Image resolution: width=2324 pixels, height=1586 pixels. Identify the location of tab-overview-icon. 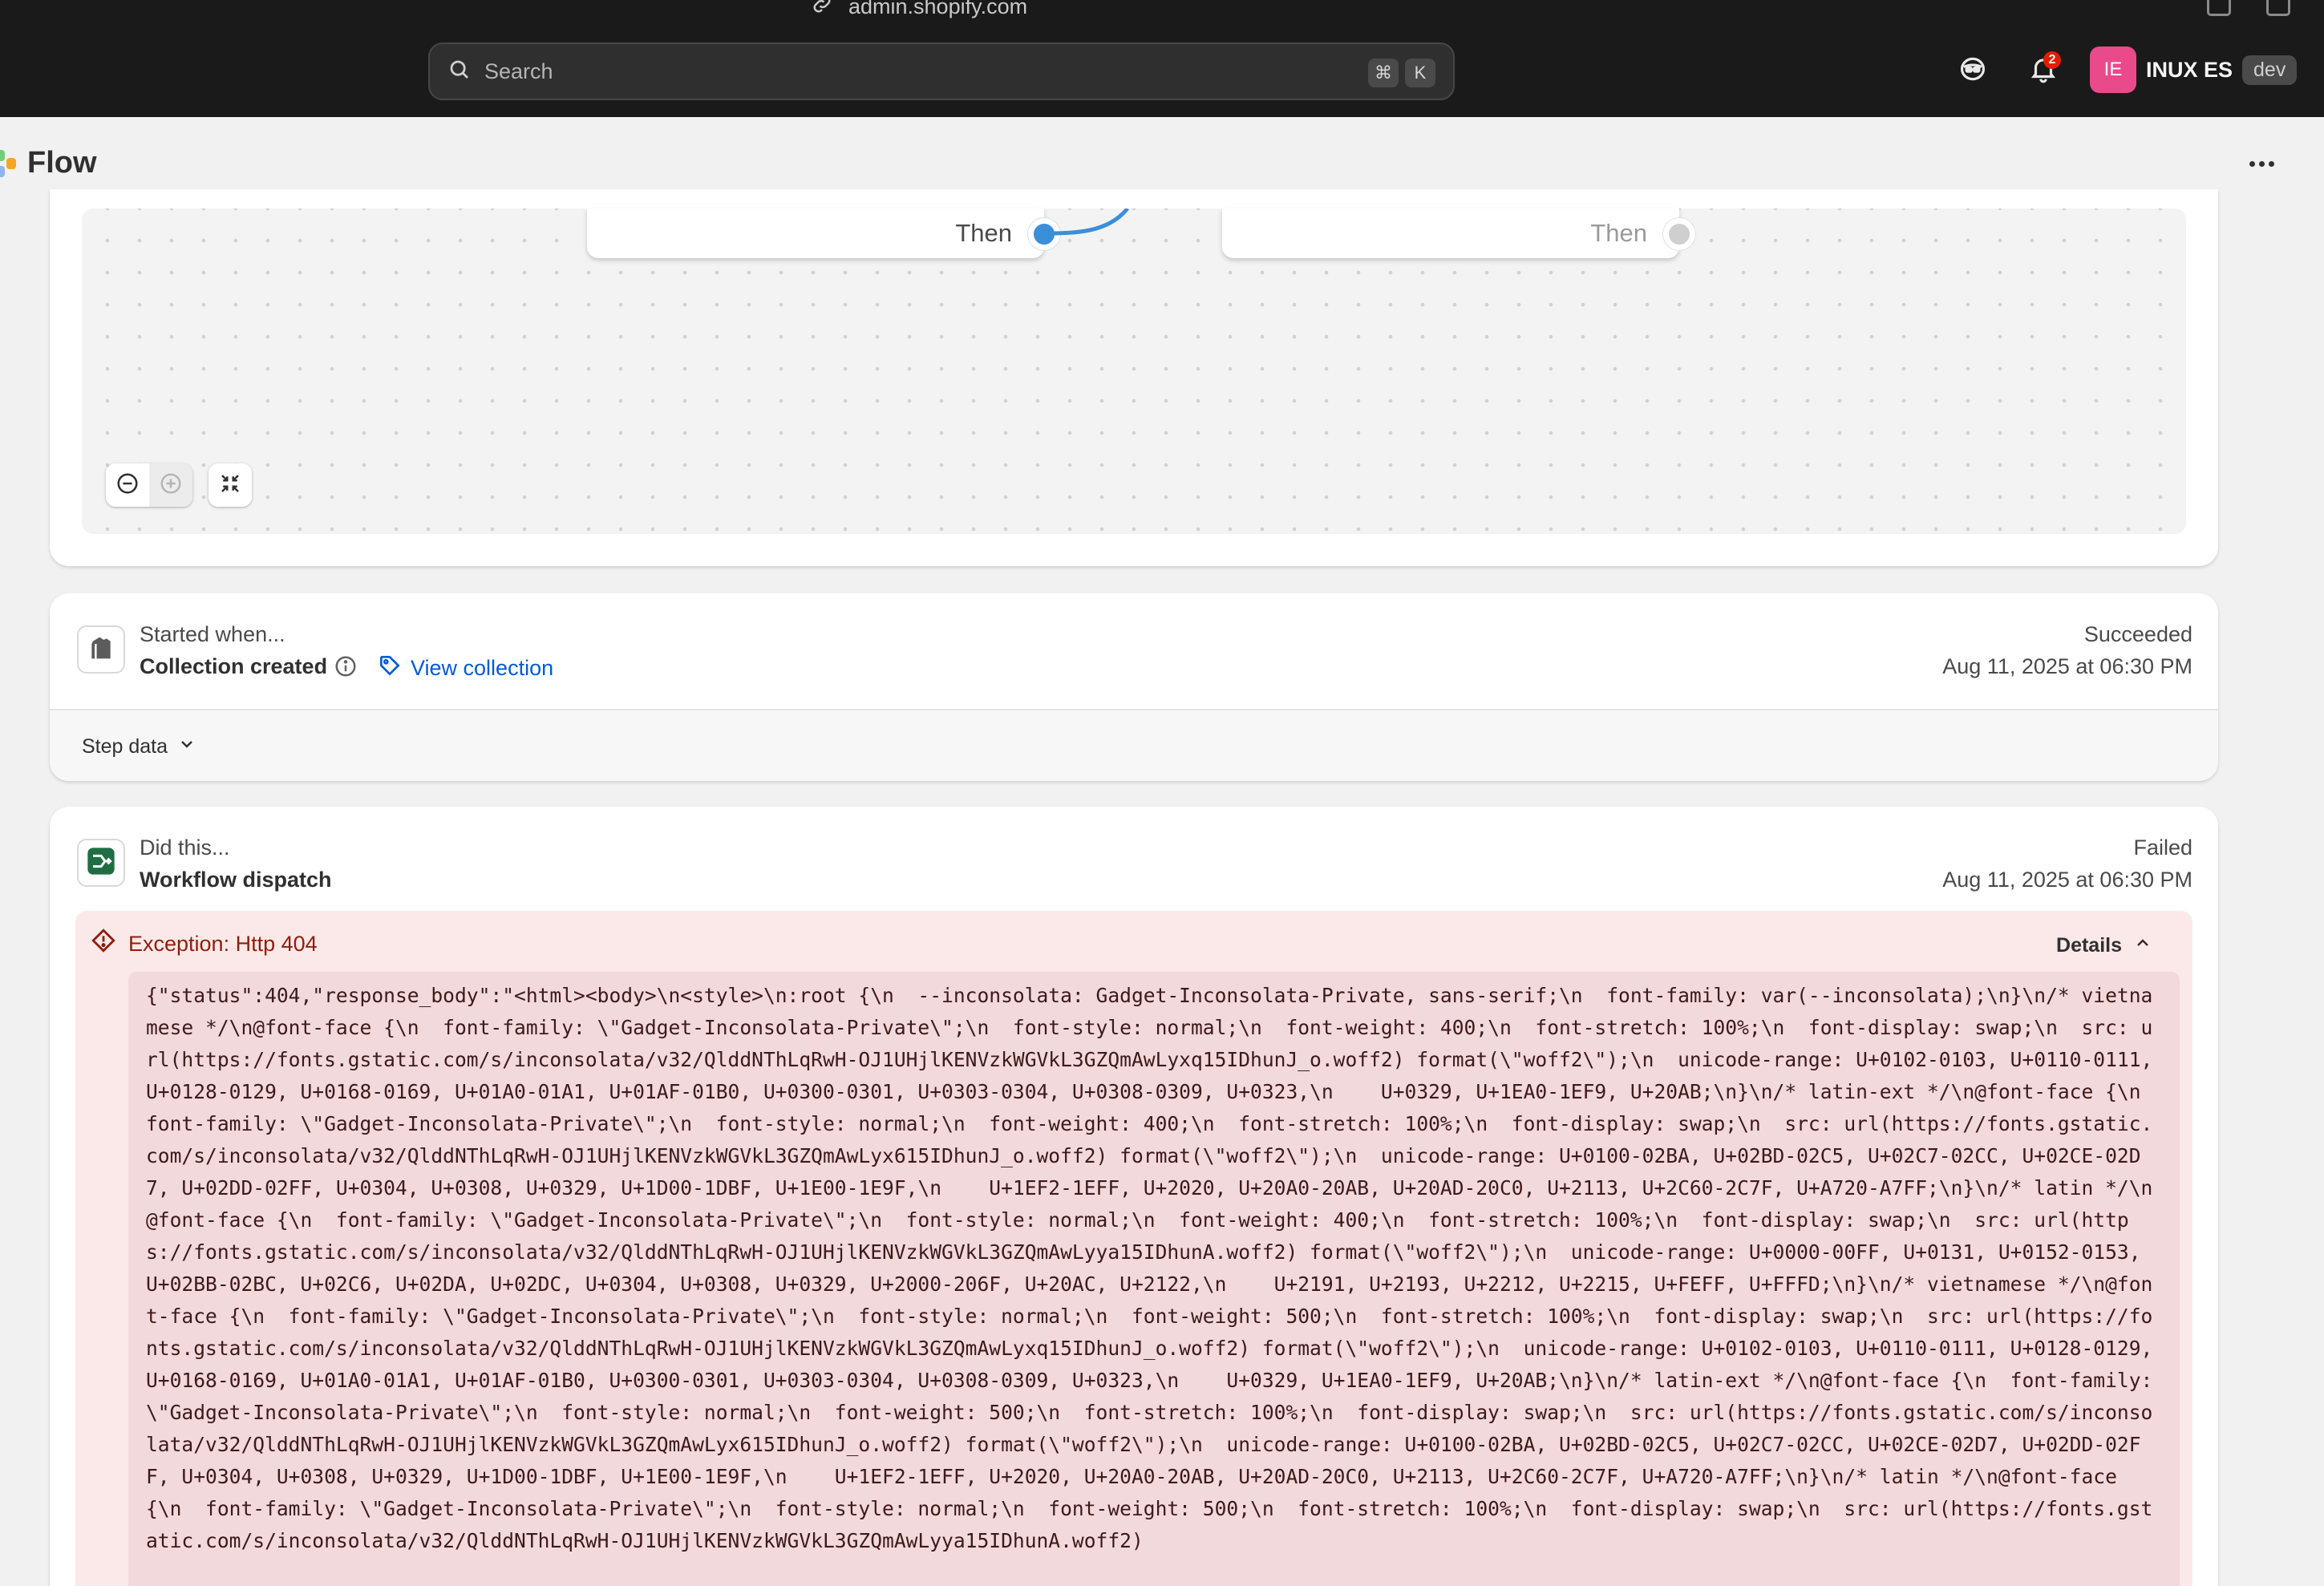
(2219, 8).